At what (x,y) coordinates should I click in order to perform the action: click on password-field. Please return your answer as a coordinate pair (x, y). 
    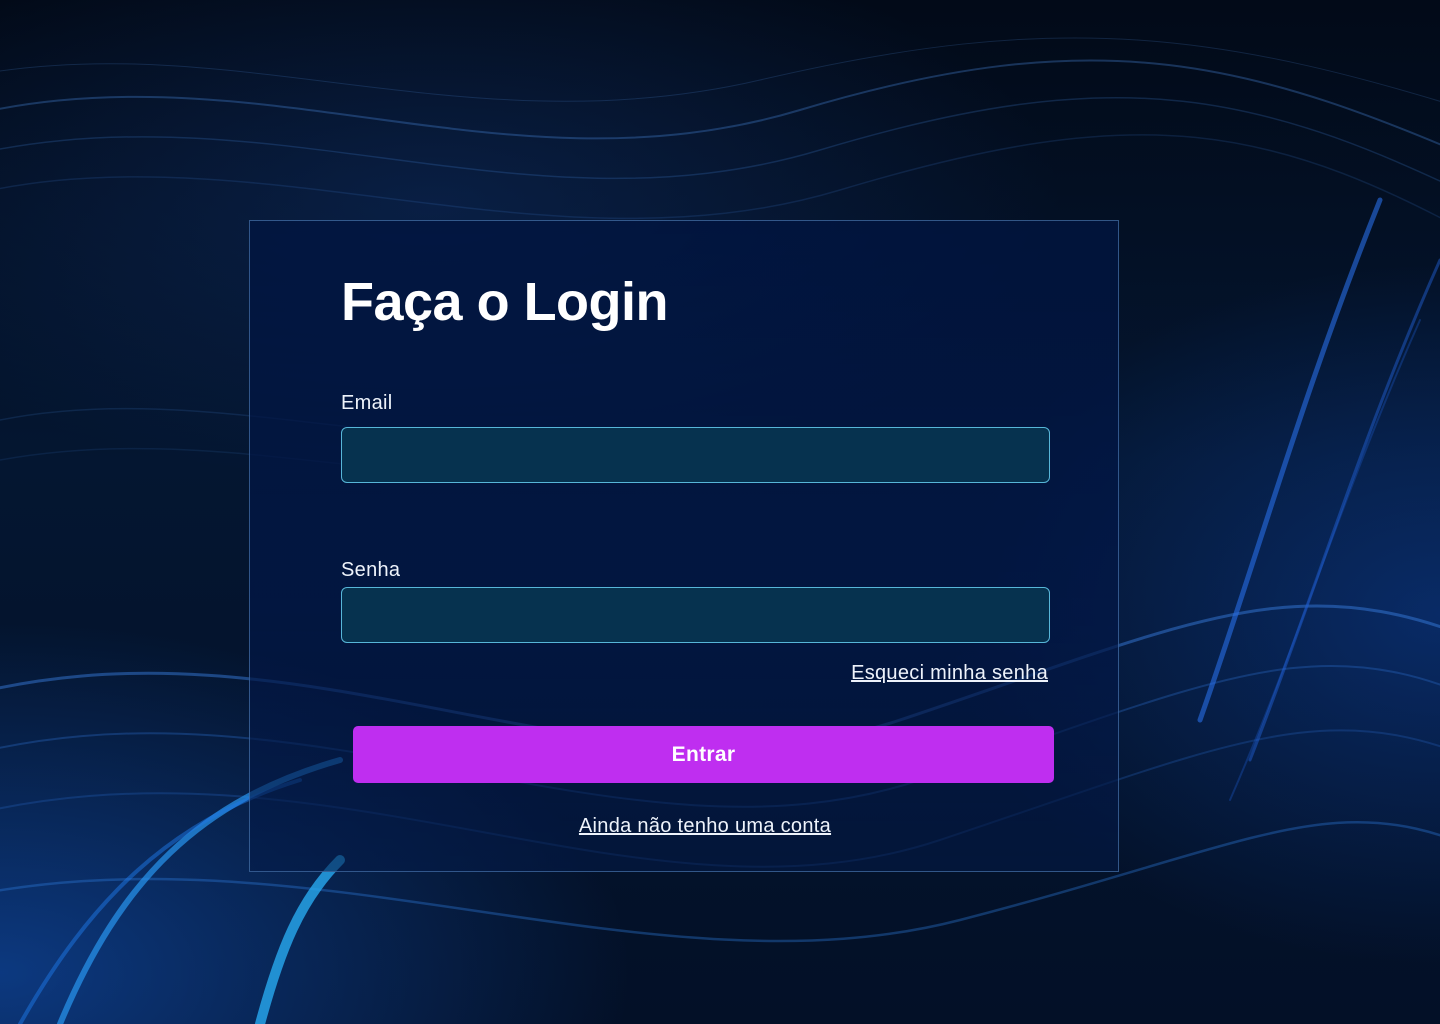
    Looking at the image, I should click on (695, 615).